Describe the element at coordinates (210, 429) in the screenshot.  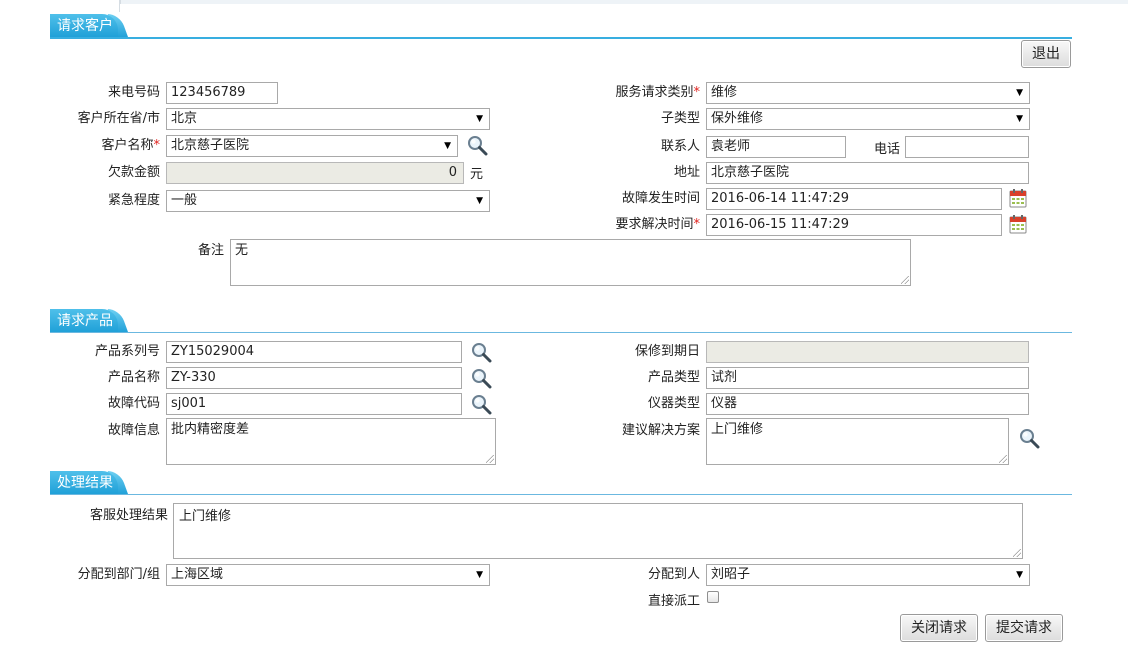
I see `fault-info-value: 批内精密度差` at that location.